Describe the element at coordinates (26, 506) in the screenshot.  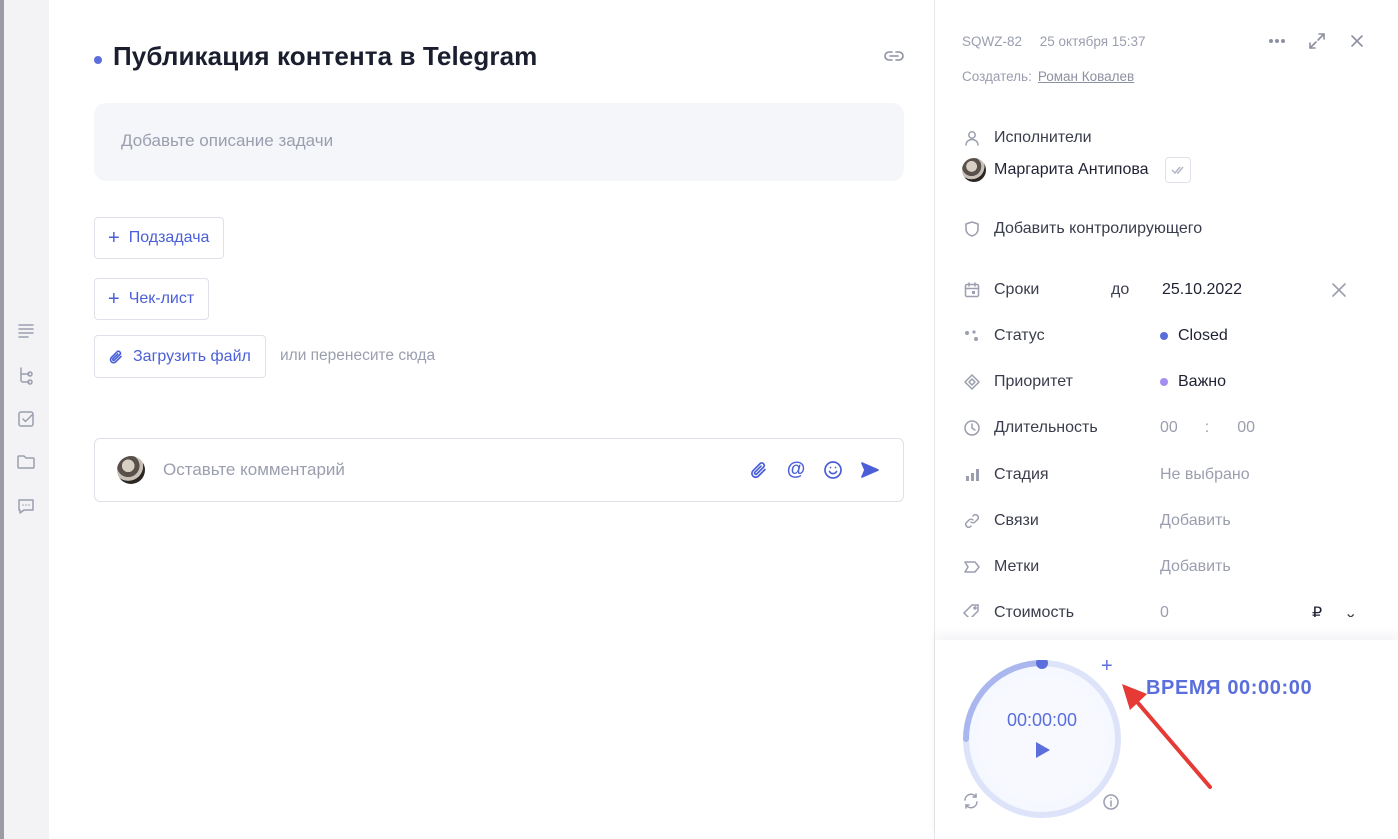
I see `comments-icon` at that location.